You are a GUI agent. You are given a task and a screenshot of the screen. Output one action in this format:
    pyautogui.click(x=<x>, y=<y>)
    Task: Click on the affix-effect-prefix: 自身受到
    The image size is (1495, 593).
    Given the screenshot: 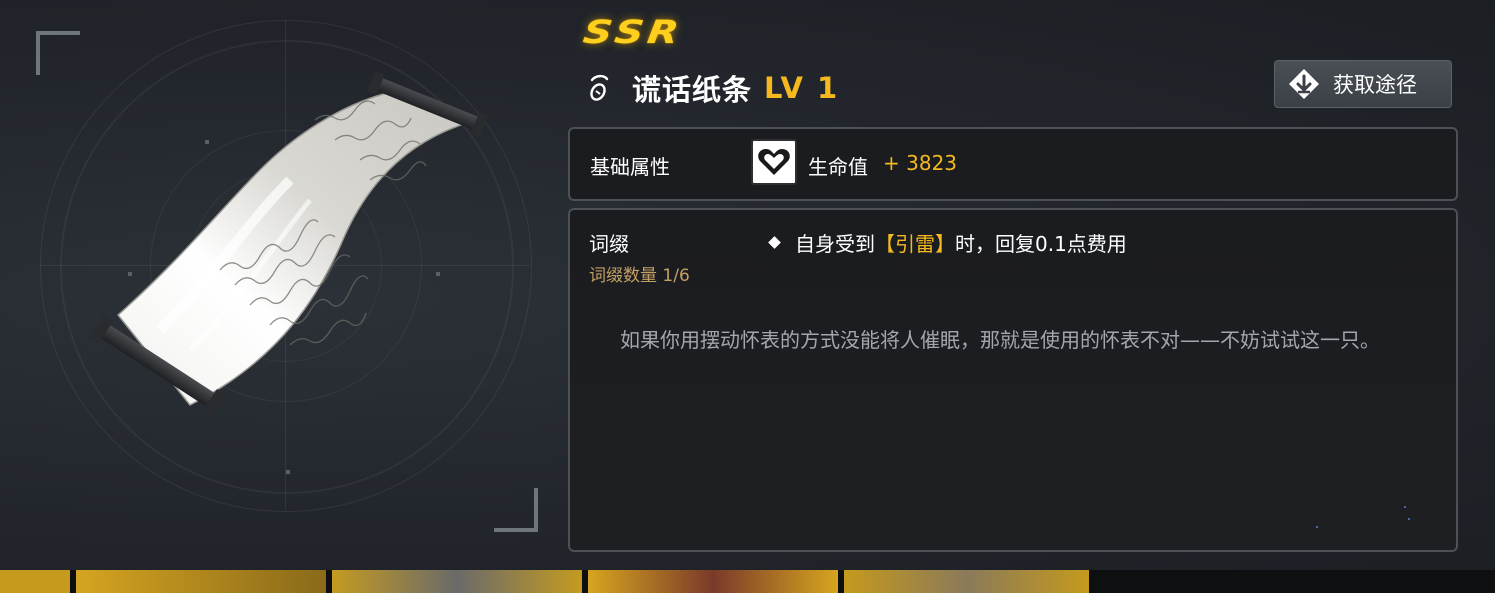 What is the action you would take?
    pyautogui.click(x=835, y=244)
    